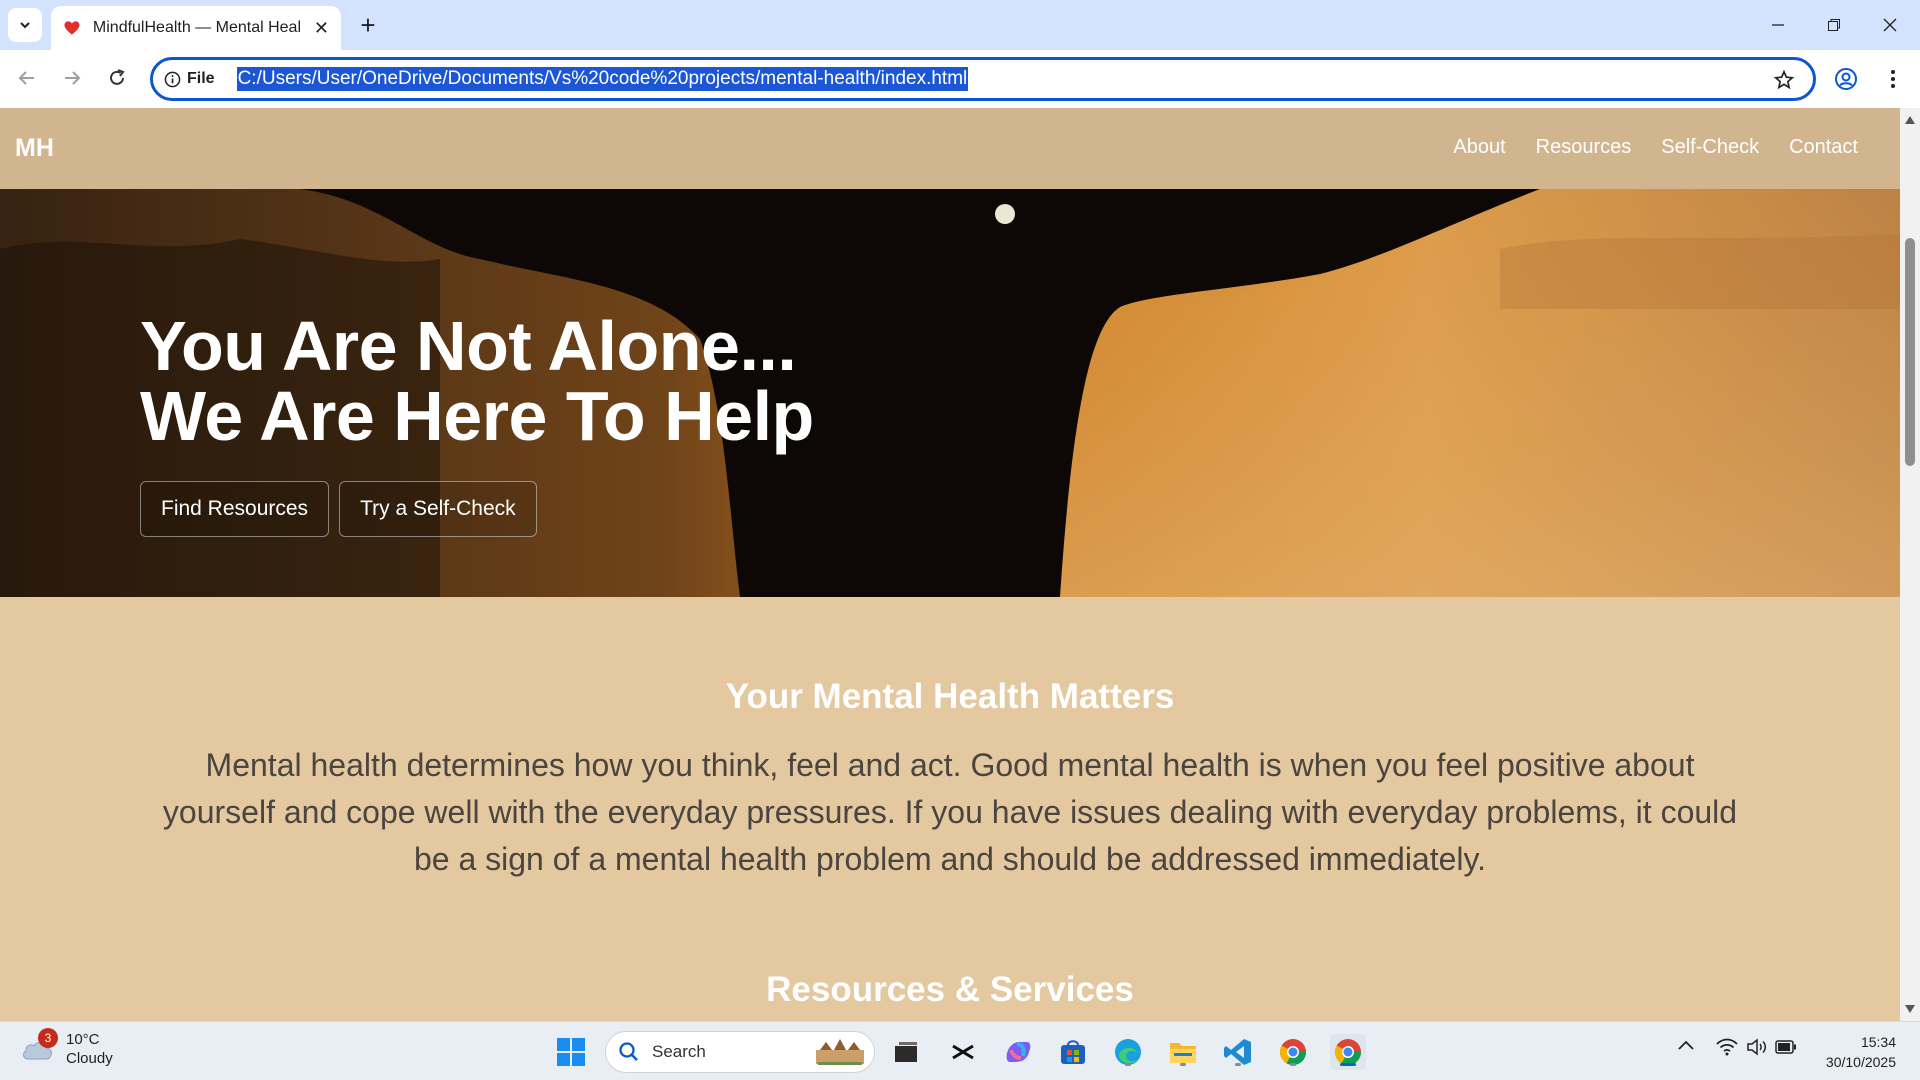  I want to click on hero-title: You Are Not Alone... We Are Here To Help, so click(477, 381).